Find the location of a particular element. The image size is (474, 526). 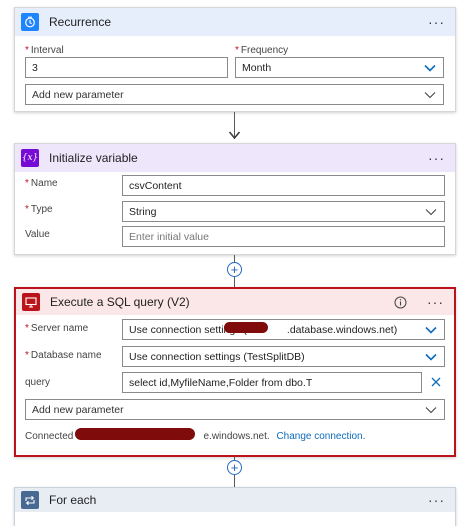

query-input: select id,MyfileName,Folder from dbo.T is located at coordinates (272, 382).